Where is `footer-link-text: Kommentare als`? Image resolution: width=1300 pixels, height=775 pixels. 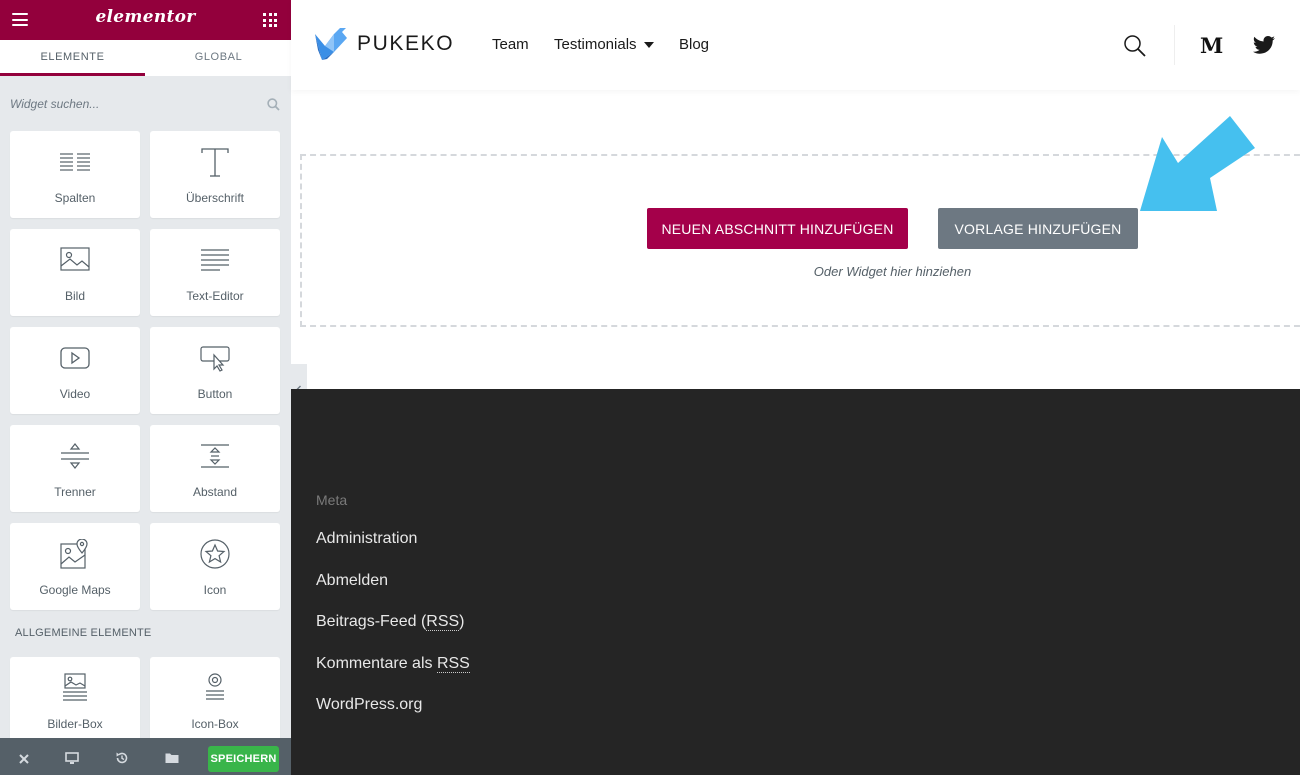
footer-link-text: Kommentare als is located at coordinates (376, 663).